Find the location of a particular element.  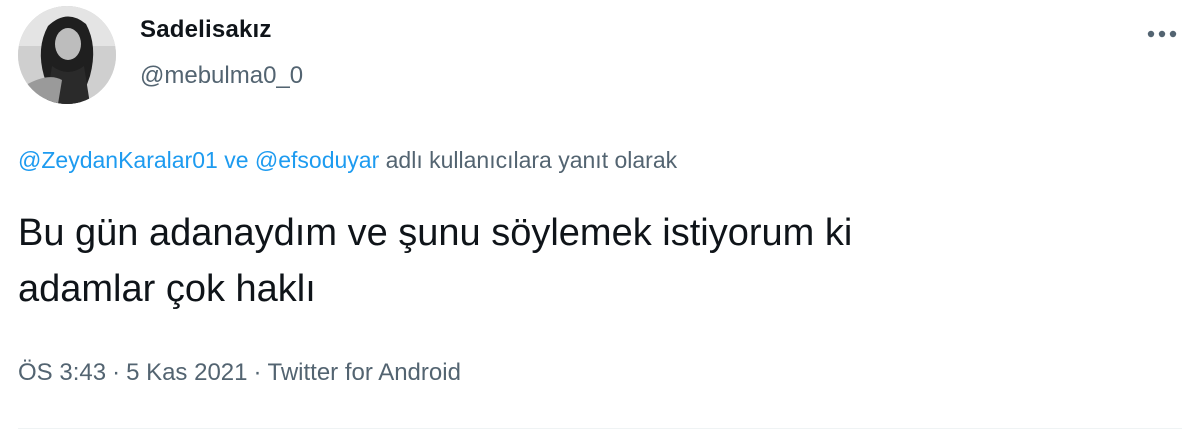

author-display-name: Sadelisakız is located at coordinates (206, 30).